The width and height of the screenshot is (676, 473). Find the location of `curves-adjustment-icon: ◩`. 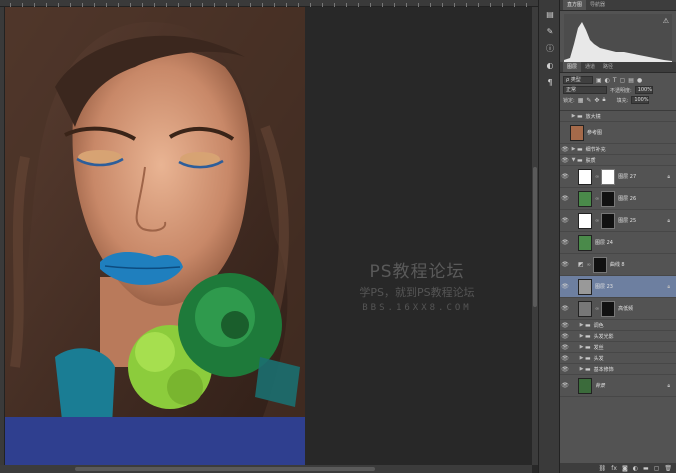

curves-adjustment-icon: ◩ is located at coordinates (581, 264).